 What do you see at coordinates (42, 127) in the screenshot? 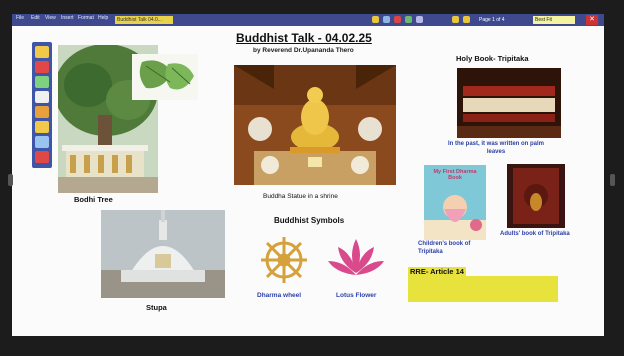
I see `line-tool-icon` at bounding box center [42, 127].